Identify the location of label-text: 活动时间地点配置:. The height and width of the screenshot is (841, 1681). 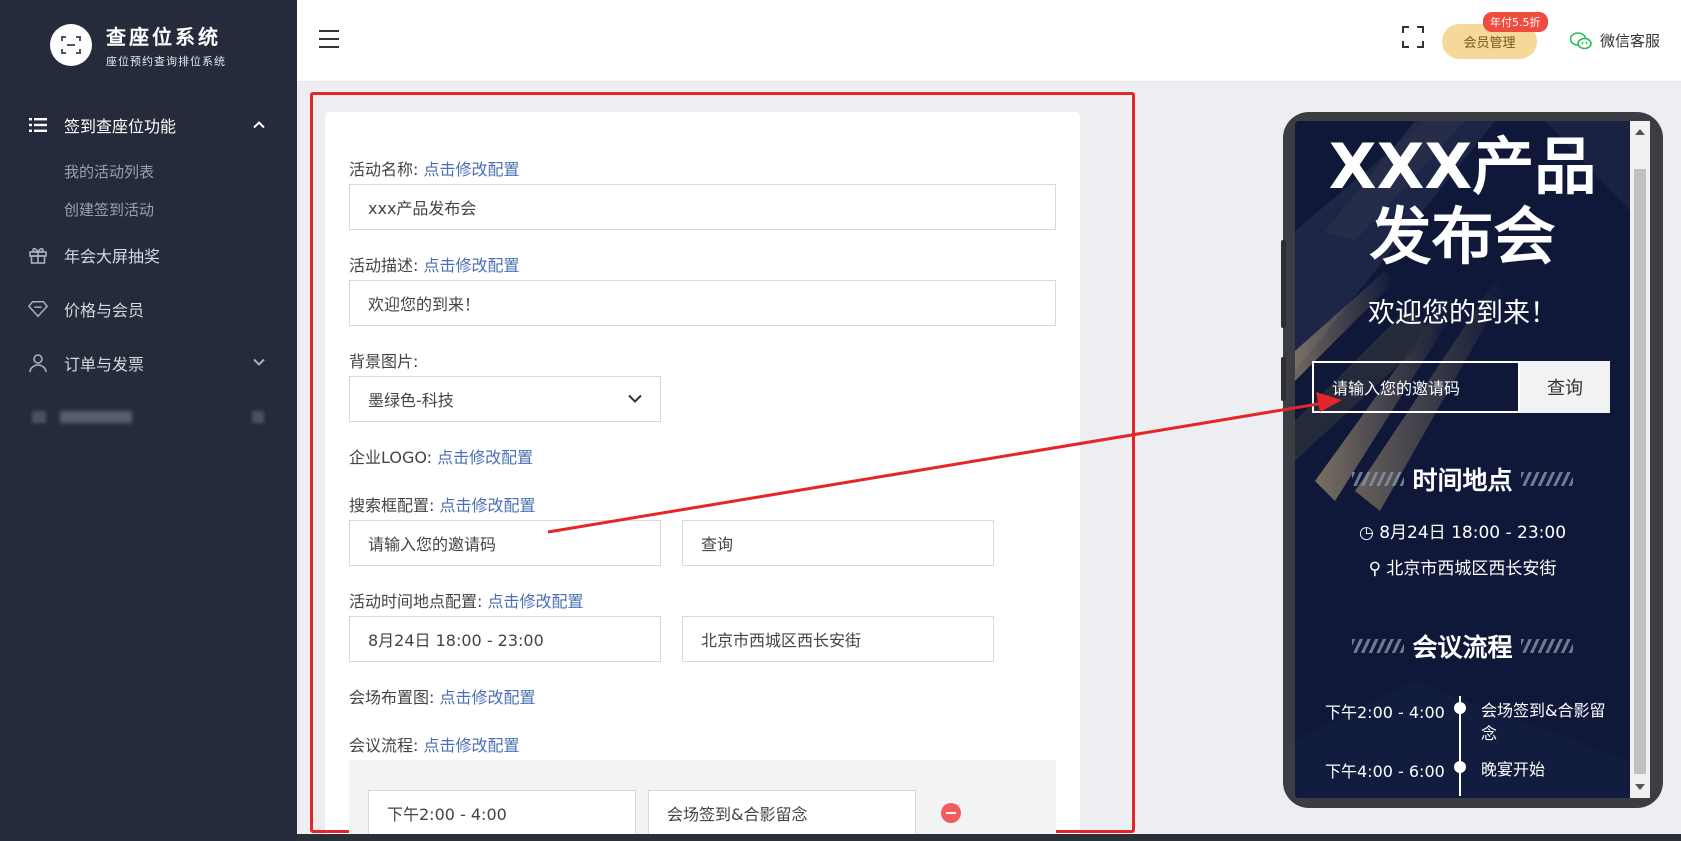
(416, 601).